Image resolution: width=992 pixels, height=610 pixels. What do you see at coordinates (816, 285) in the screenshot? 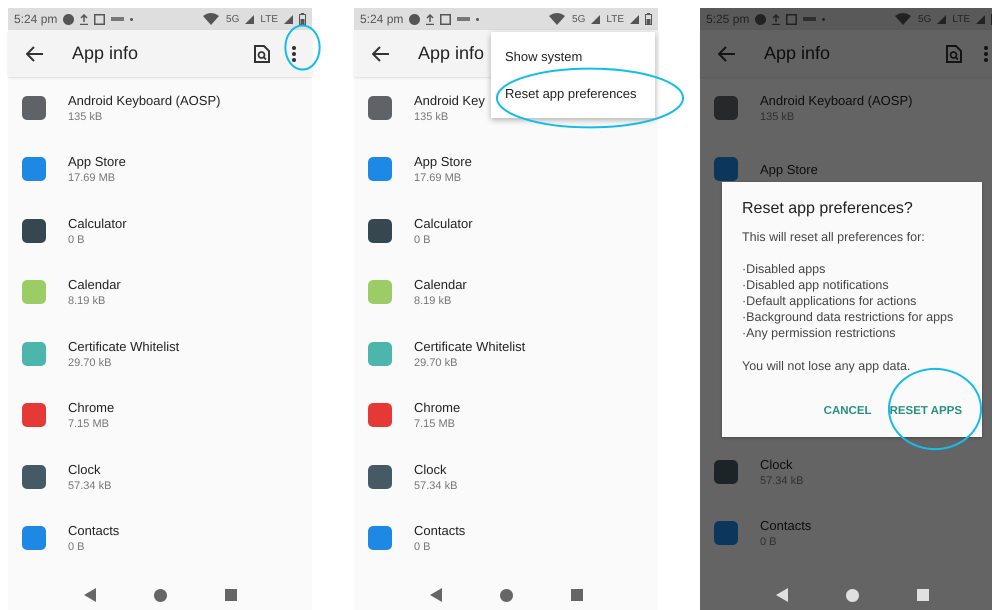
I see `dialog-bullet: ·Disabled app notifications` at bounding box center [816, 285].